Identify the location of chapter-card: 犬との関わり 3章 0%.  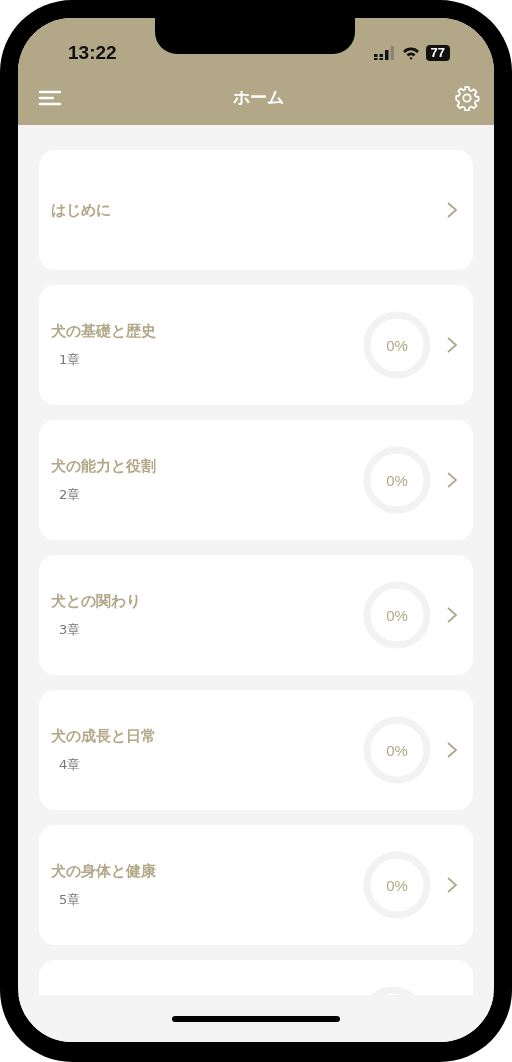
(256, 615).